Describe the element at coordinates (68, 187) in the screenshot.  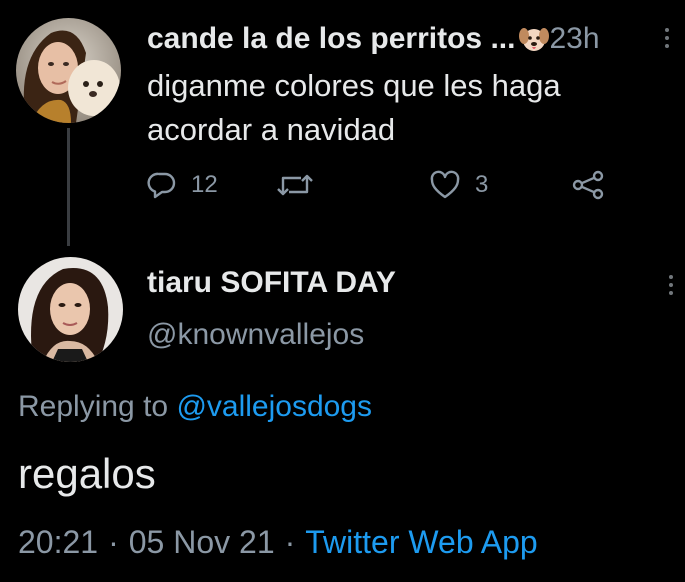
I see `thread-connector-line` at that location.